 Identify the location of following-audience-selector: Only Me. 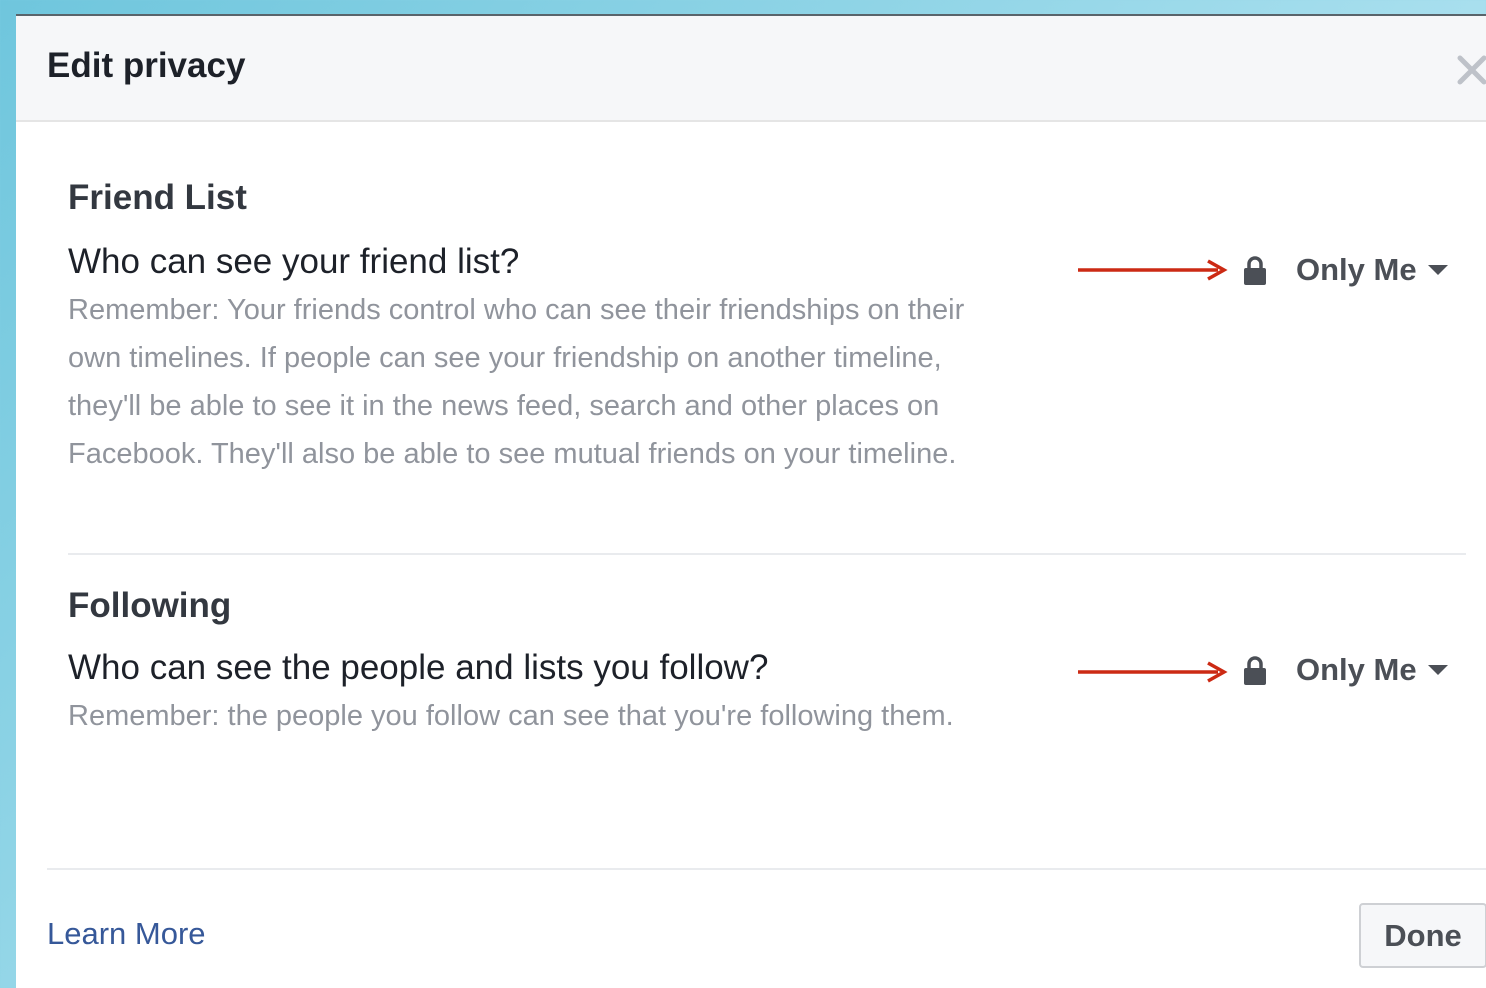
(1345, 670).